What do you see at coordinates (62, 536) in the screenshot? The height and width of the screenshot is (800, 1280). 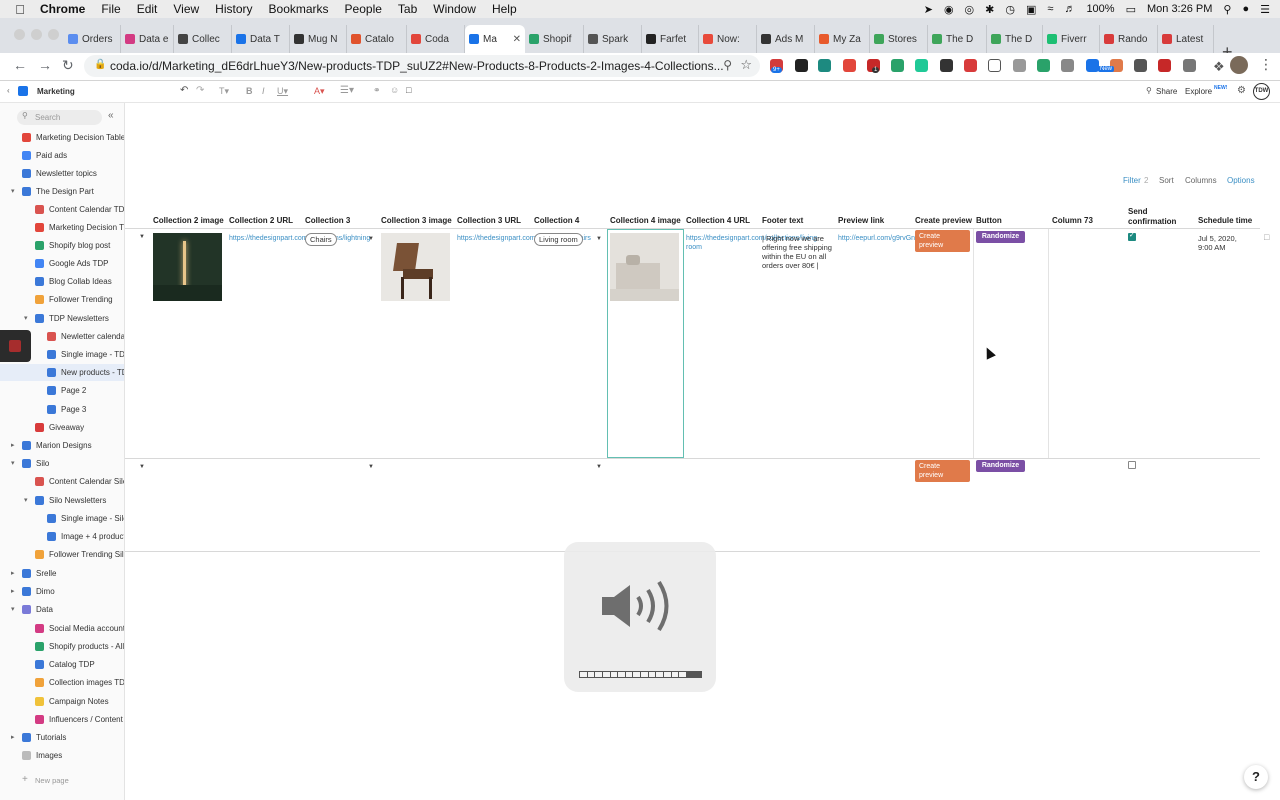 I see `sidebar-item: Image + 4 products` at bounding box center [62, 536].